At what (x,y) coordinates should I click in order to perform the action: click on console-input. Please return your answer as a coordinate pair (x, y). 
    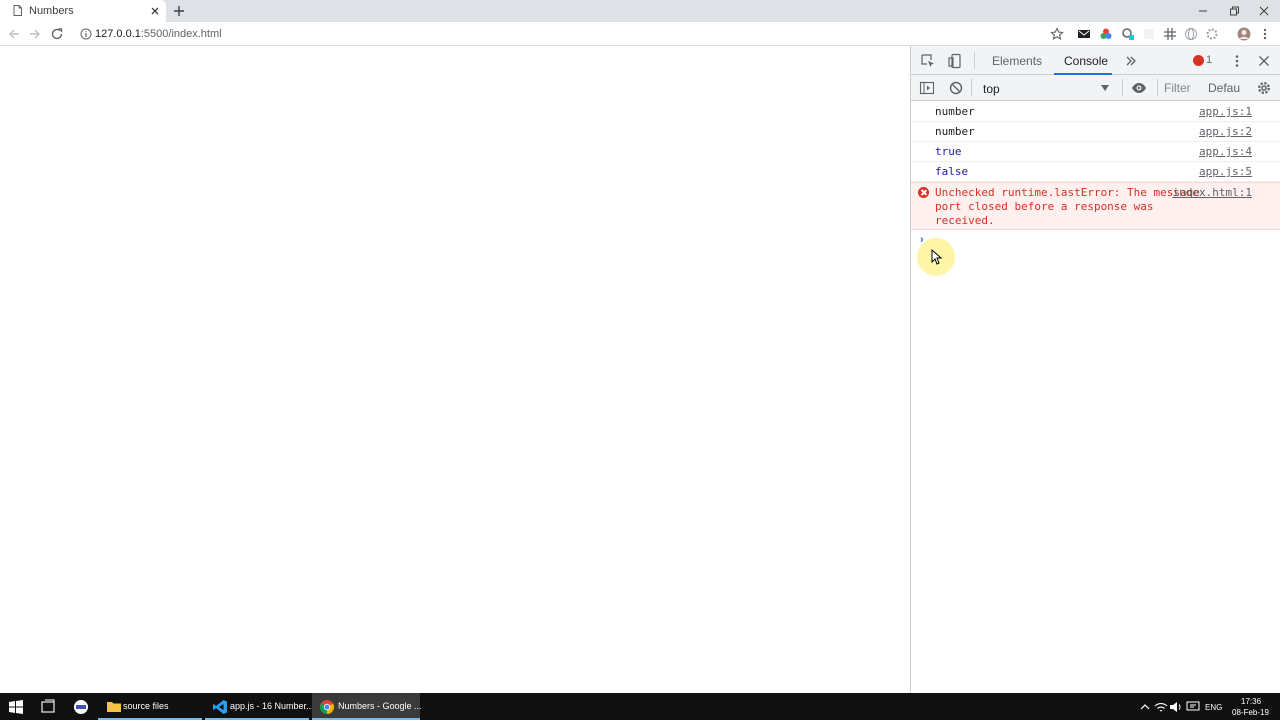
    Looking at the image, I should click on (1098, 240).